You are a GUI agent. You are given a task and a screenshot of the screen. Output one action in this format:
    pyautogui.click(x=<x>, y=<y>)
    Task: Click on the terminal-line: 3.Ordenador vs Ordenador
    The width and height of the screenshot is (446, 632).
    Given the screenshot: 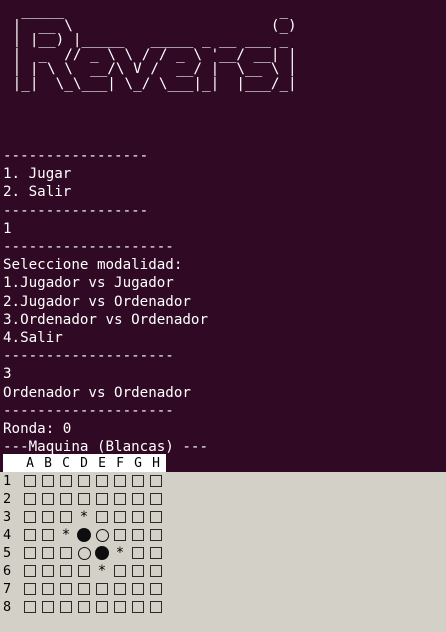 What is the action you would take?
    pyautogui.click(x=105, y=319)
    